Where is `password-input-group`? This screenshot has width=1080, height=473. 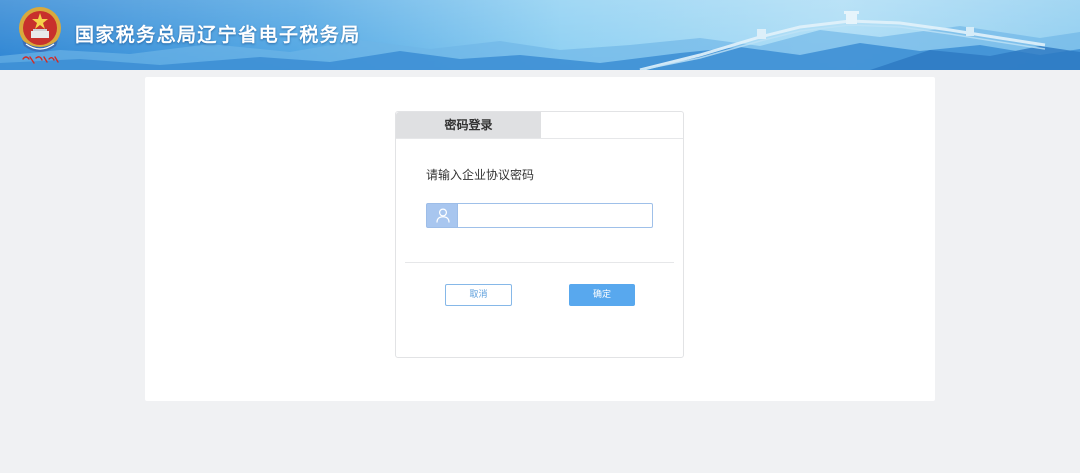
password-input-group is located at coordinates (539, 215).